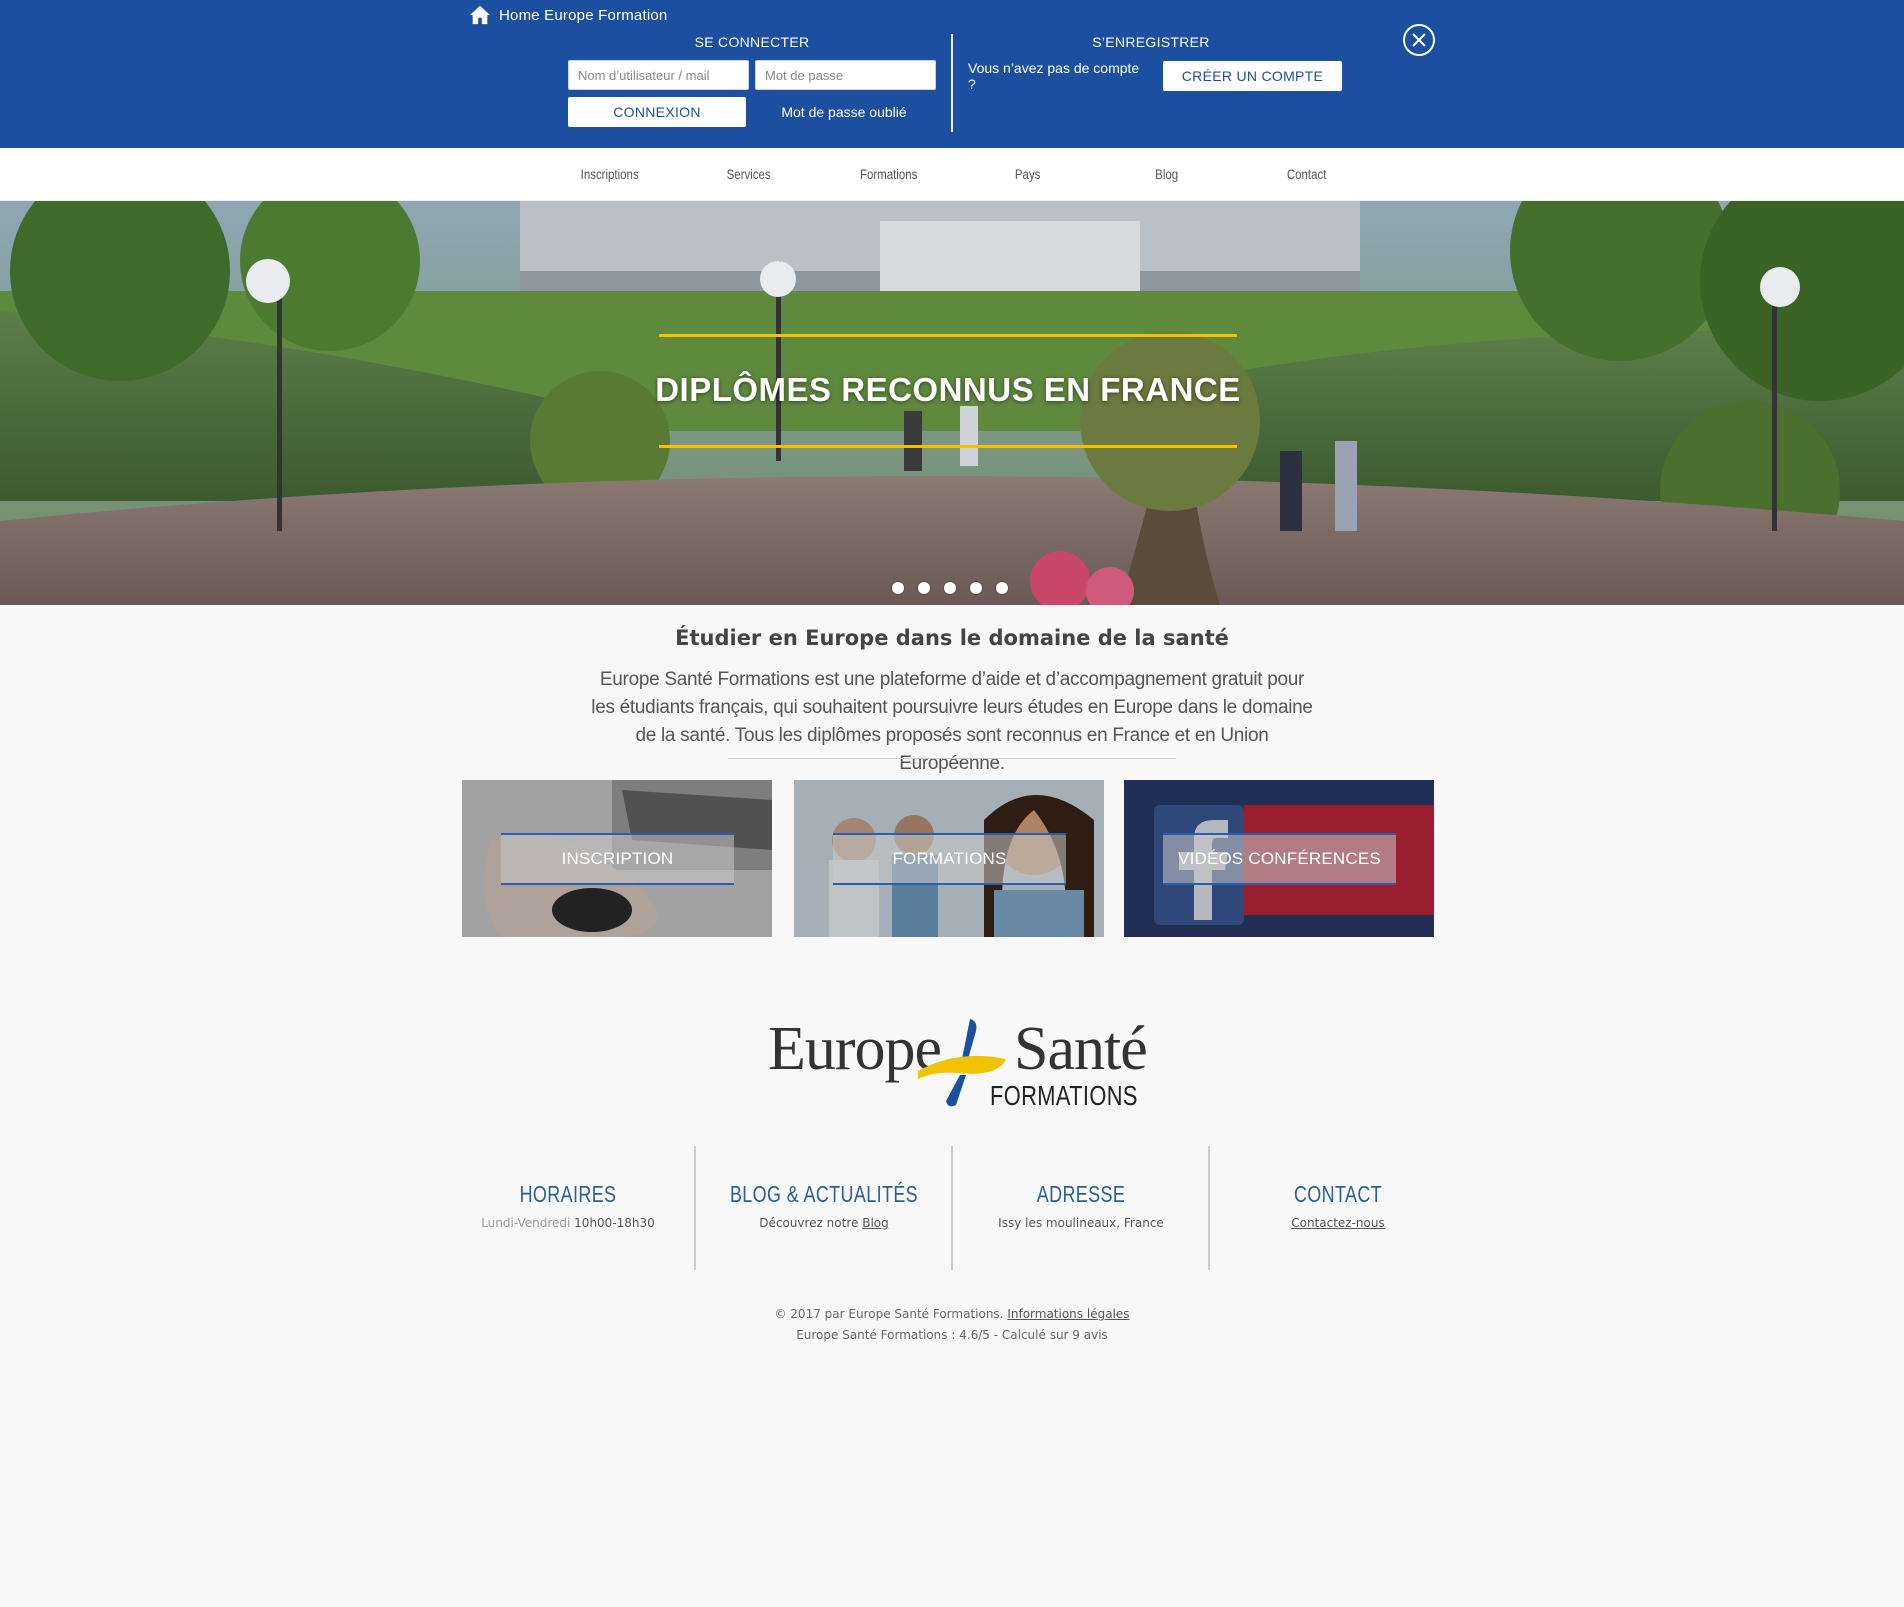 This screenshot has width=1904, height=1607. I want to click on footer-contact: CONTACT Contactez-nous, so click(1338, 1209).